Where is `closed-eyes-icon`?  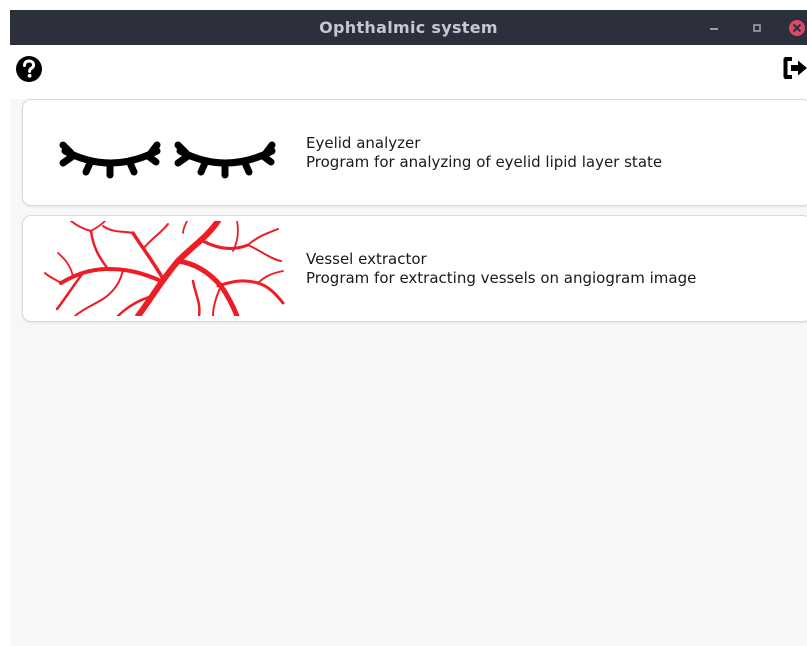 closed-eyes-icon is located at coordinates (167, 160).